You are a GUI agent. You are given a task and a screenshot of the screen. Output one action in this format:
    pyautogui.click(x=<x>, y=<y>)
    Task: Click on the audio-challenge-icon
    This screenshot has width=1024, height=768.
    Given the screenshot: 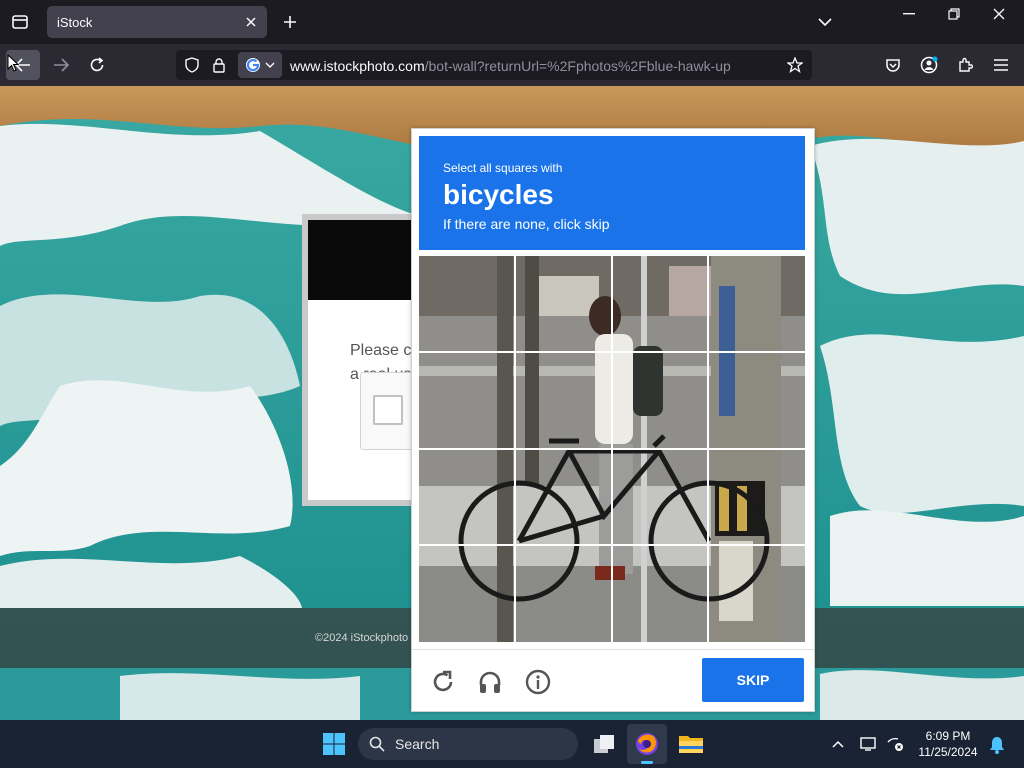 What is the action you would take?
    pyautogui.click(x=490, y=682)
    